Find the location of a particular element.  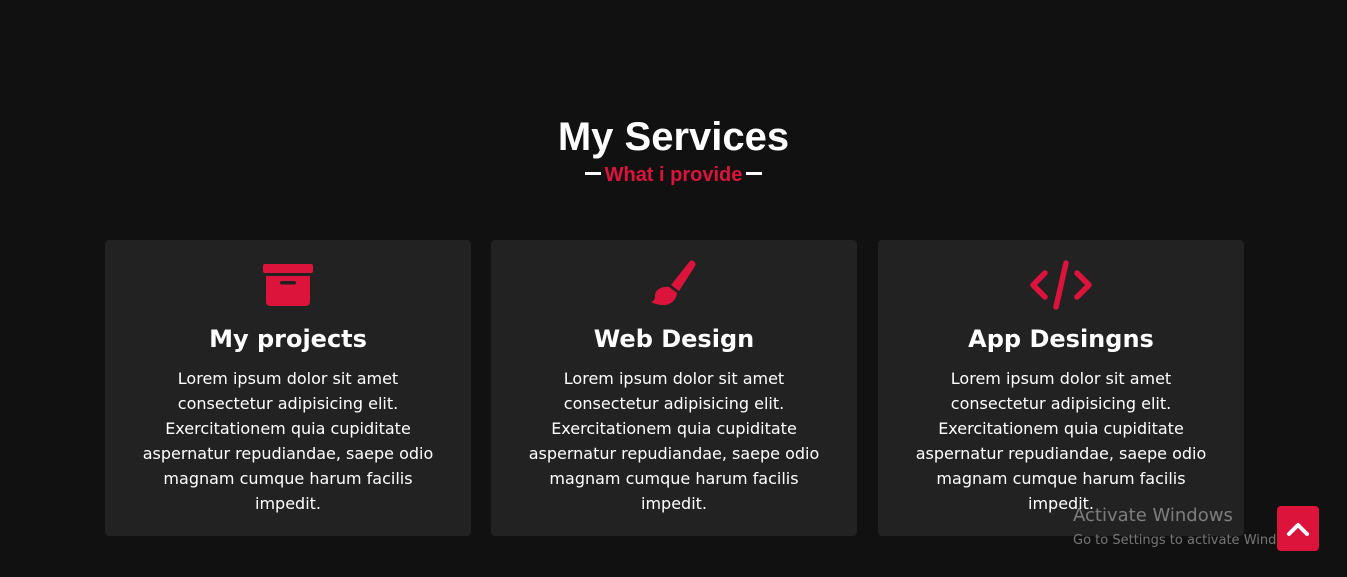

service-title: Web Design is located at coordinates (674, 339).